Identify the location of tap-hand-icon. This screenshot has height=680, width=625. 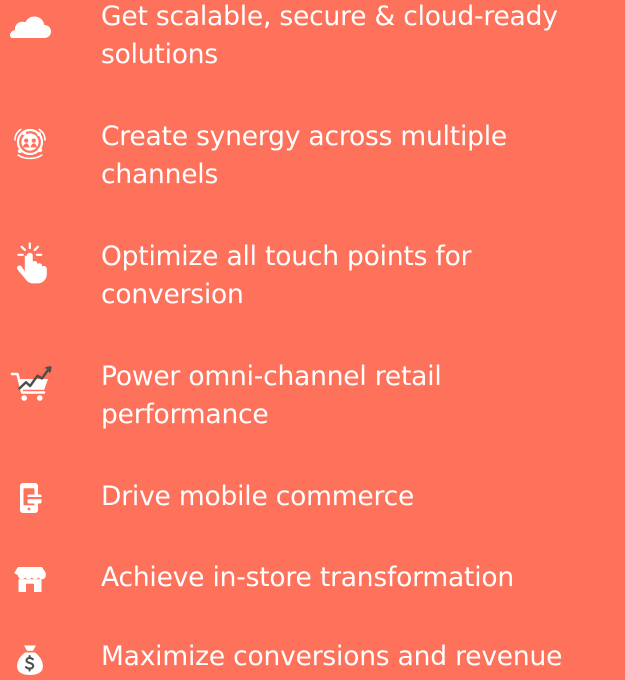
(30, 262).